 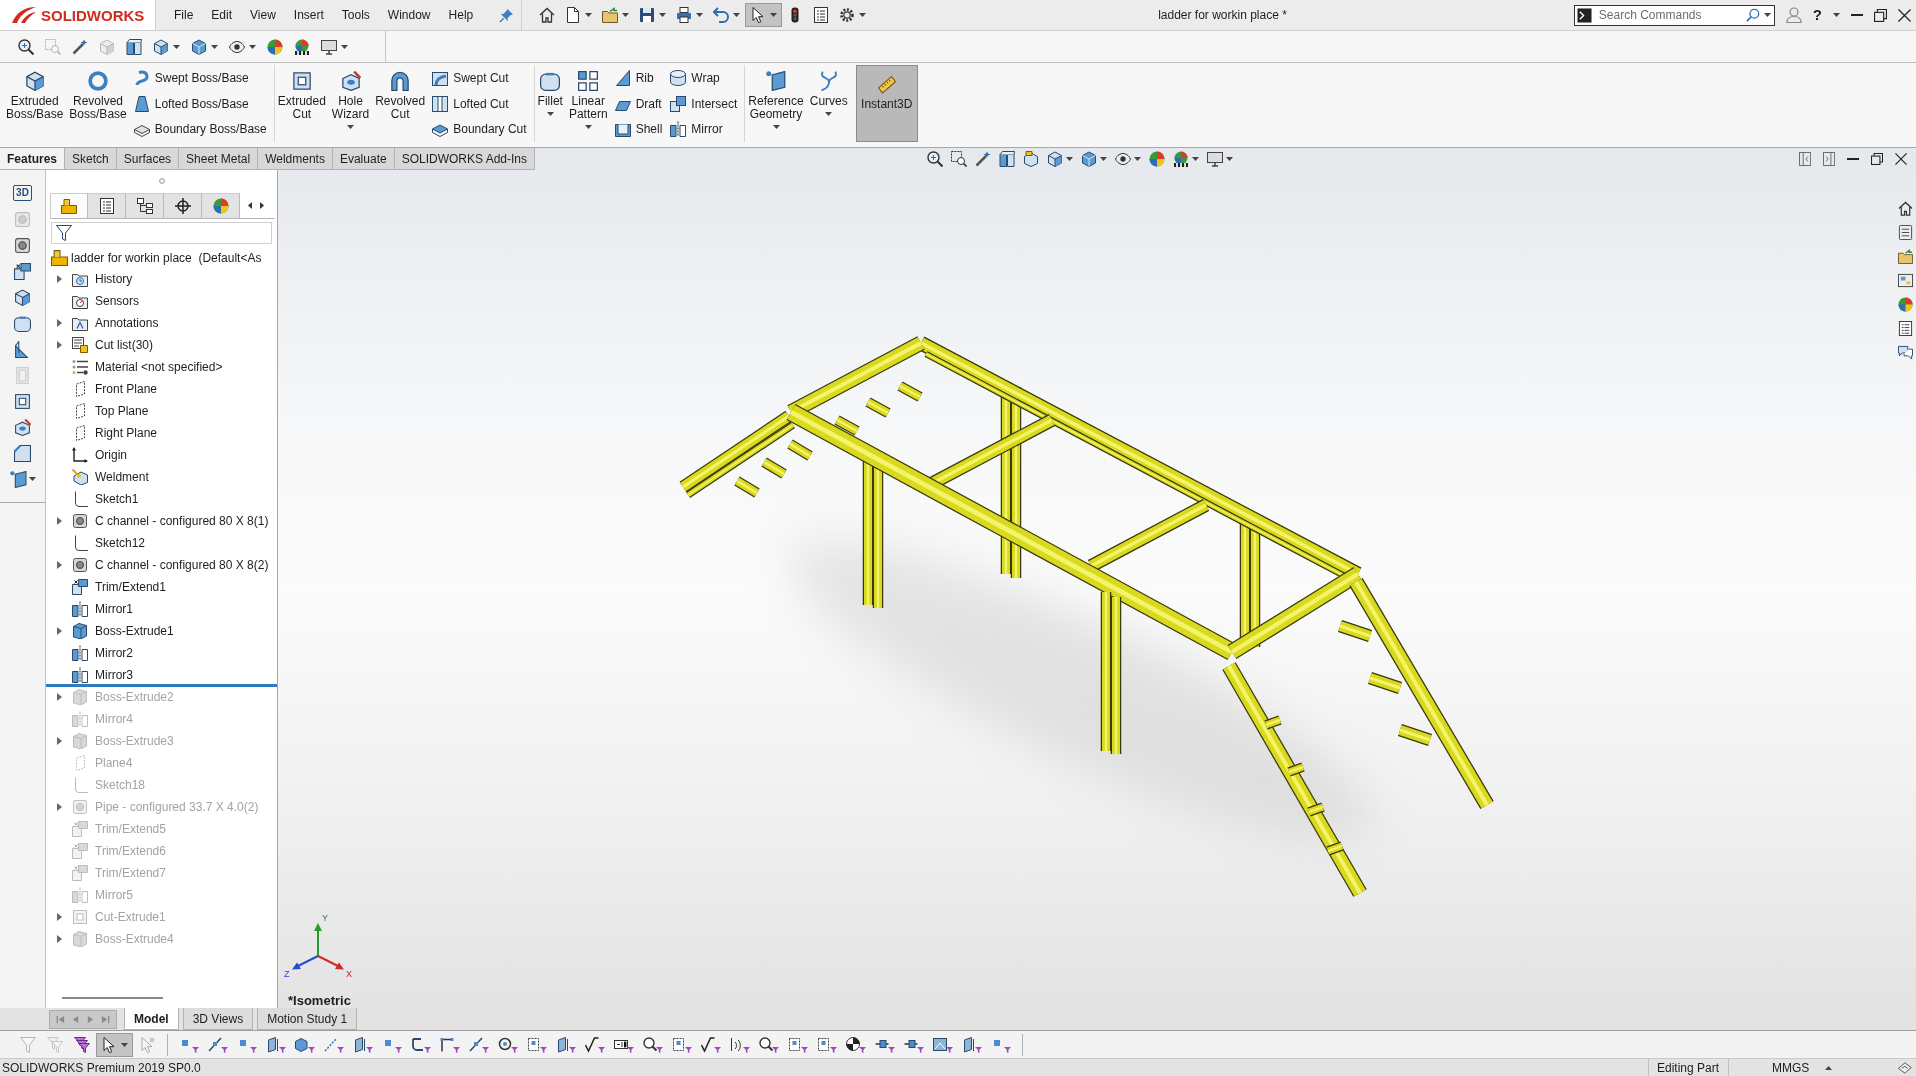 I want to click on tab: Weldments, so click(x=295, y=159).